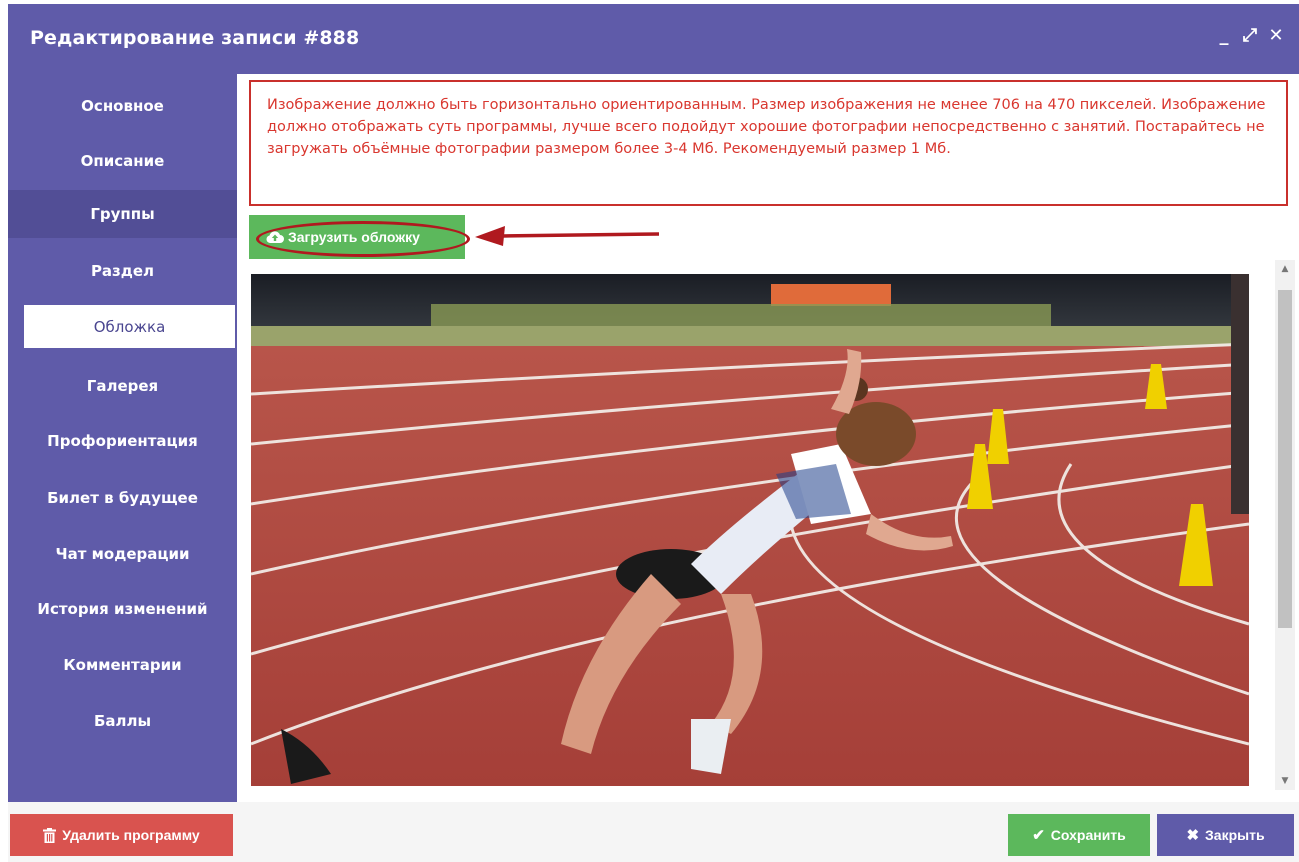 The width and height of the screenshot is (1299, 862). What do you see at coordinates (1285, 269) in the screenshot?
I see `scroll-up-icon: ▲` at bounding box center [1285, 269].